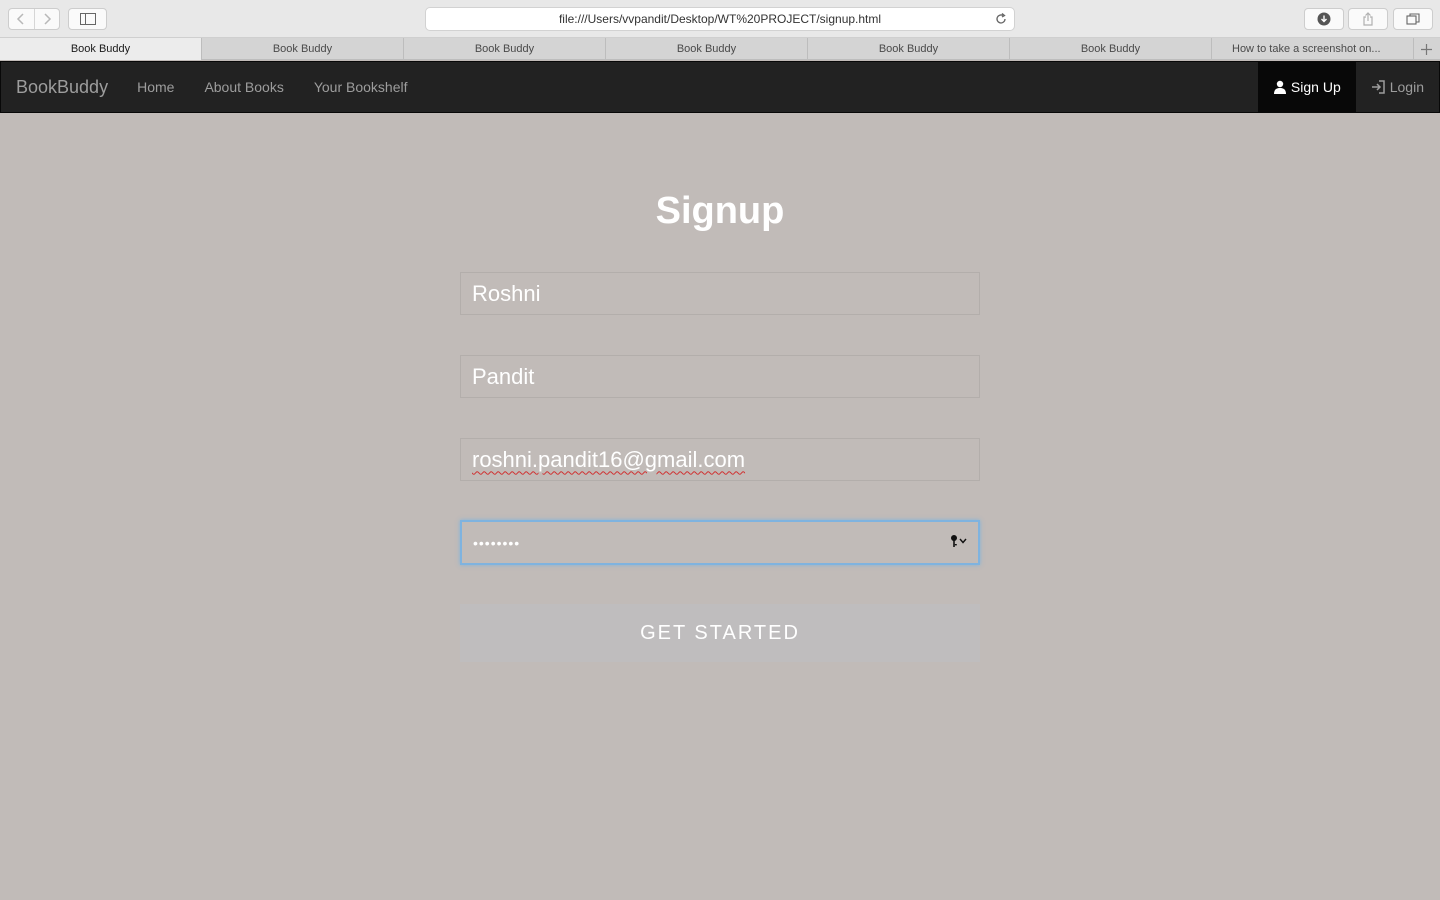  I want to click on nav-link-about-books: About Books, so click(243, 87).